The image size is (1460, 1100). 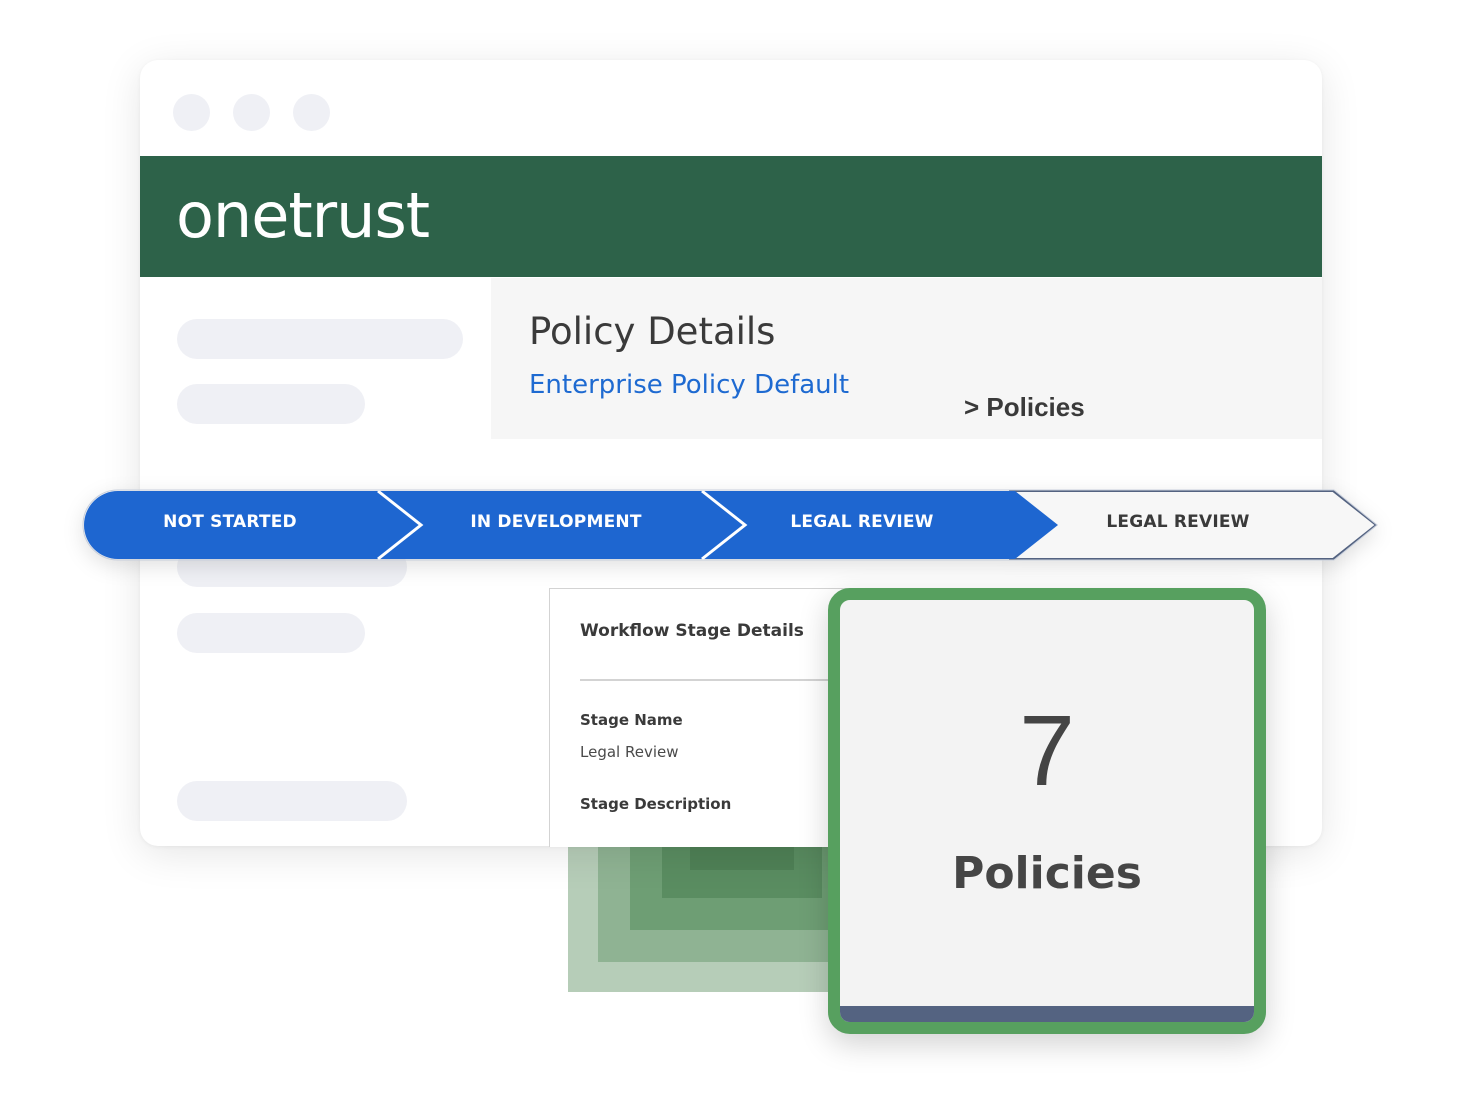 I want to click on page-title: Policy Details, so click(x=652, y=331).